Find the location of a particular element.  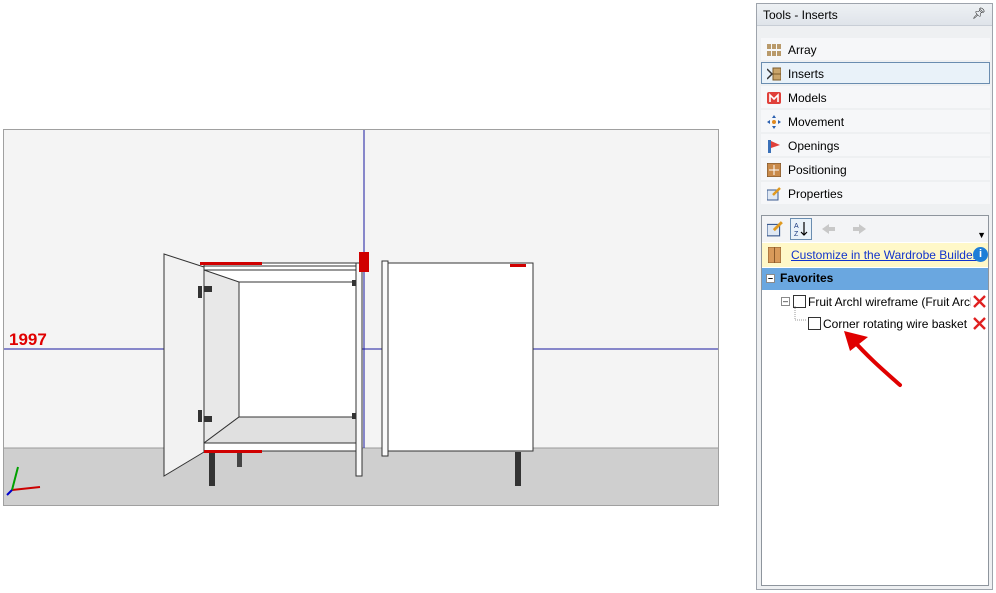

back-arrow-icon is located at coordinates (828, 229).